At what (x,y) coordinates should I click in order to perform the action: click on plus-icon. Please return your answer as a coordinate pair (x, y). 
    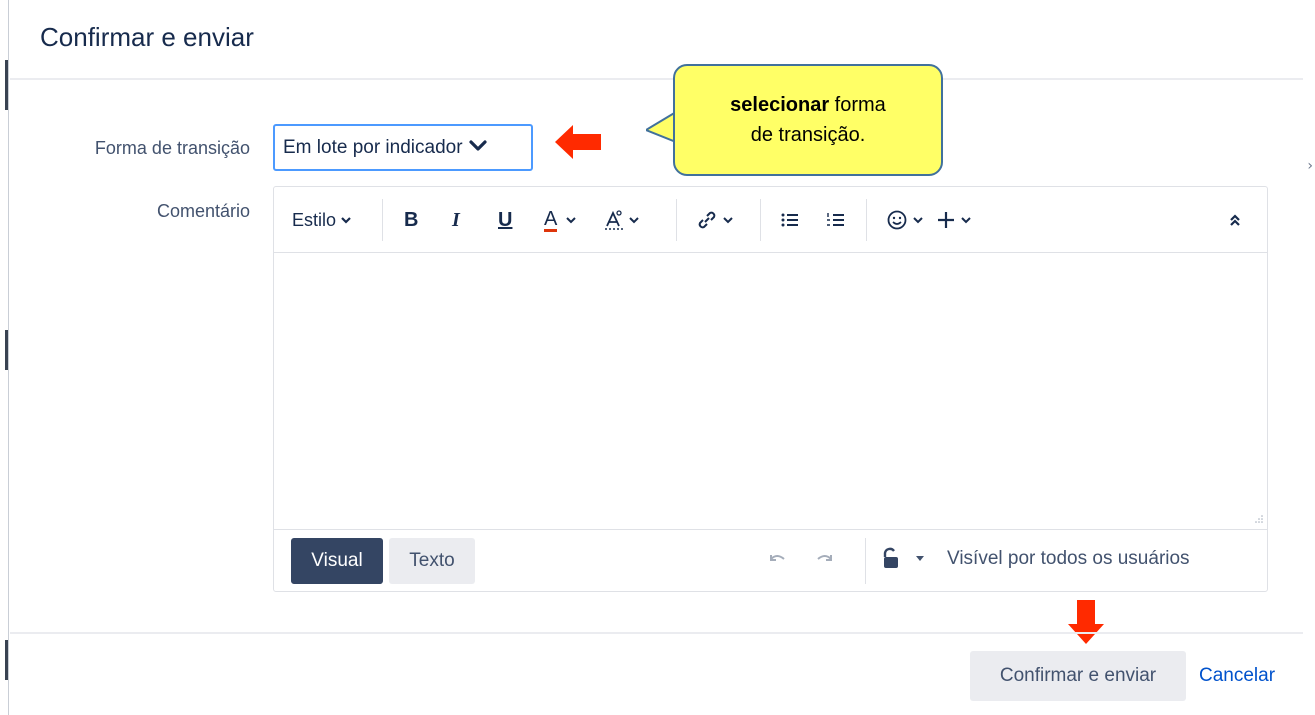
    Looking at the image, I should click on (946, 220).